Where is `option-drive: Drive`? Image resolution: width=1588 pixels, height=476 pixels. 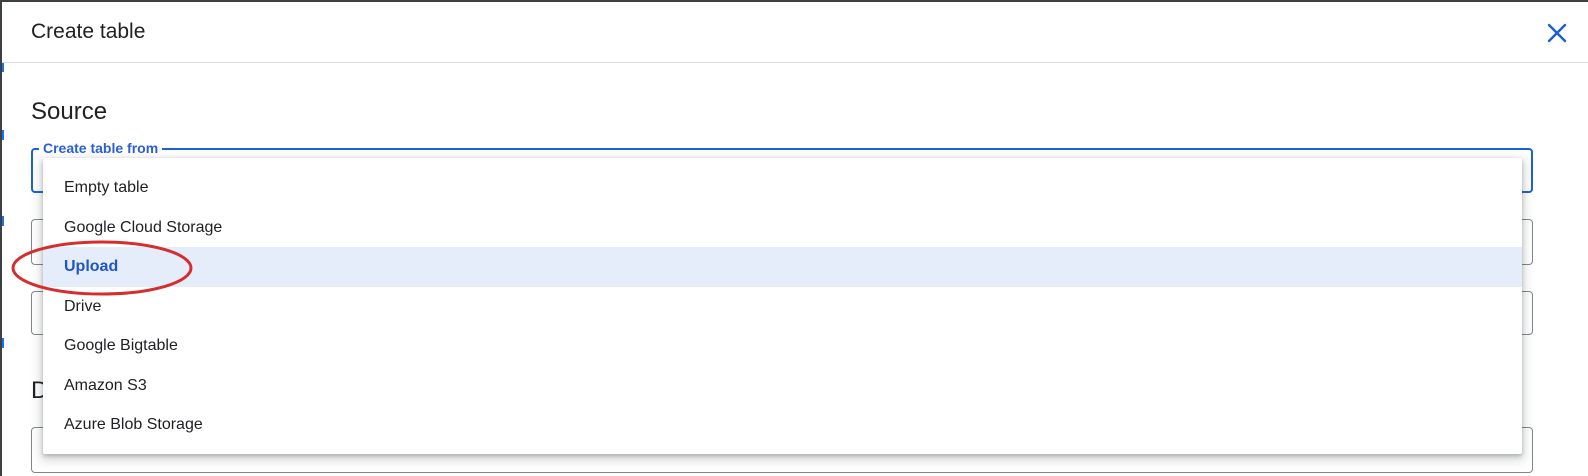 option-drive: Drive is located at coordinates (782, 307).